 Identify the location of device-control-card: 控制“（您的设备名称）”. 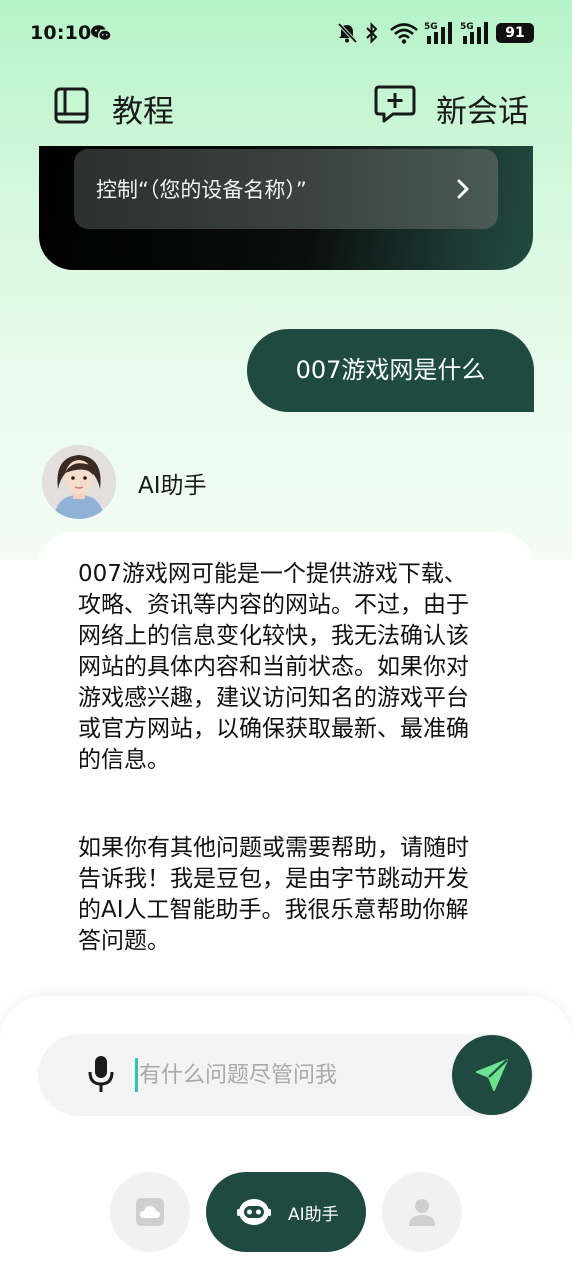
(286, 208).